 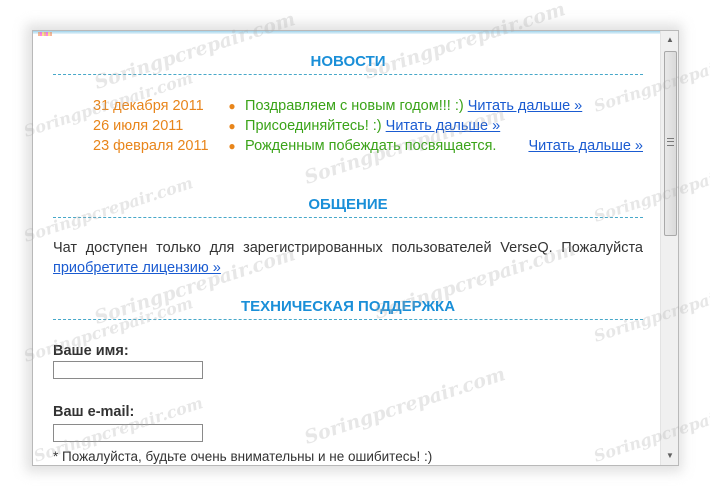 I want to click on chat-title: ОБЩЕНИЕ, so click(x=348, y=204).